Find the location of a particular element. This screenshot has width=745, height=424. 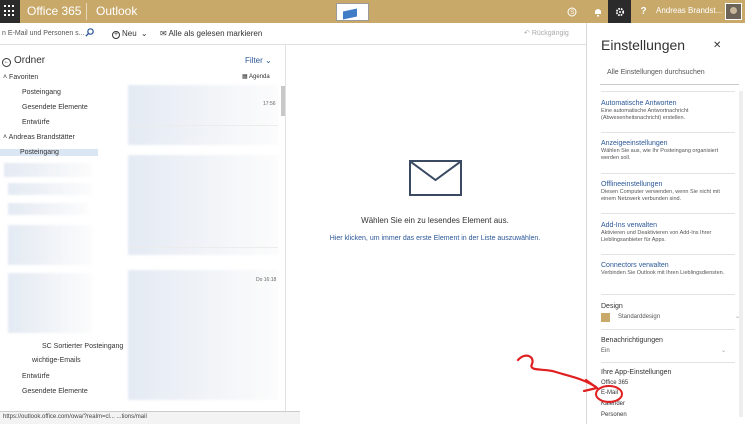

app-settings-label: Ihre App-Einstellungen is located at coordinates (636, 372).